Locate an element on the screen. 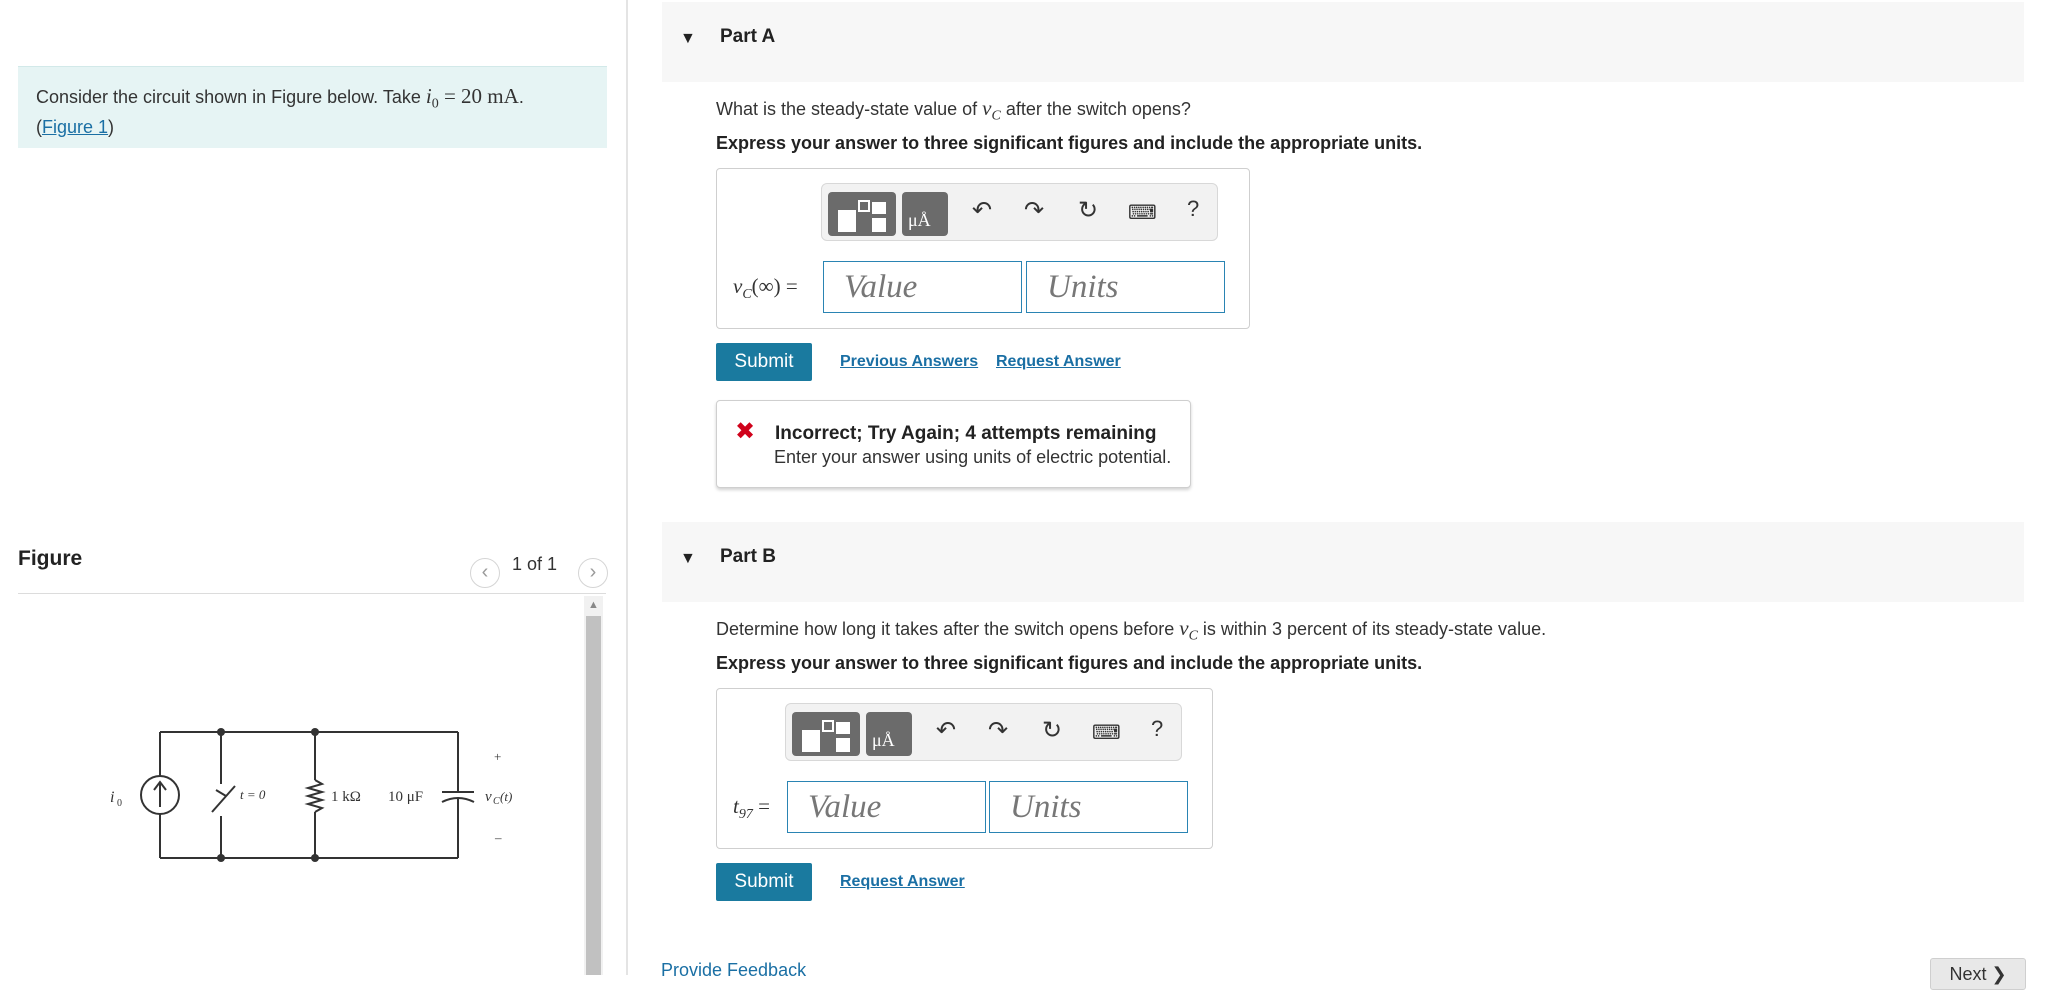 The height and width of the screenshot is (990, 2058). part-a-submit-button: Submit is located at coordinates (764, 362).